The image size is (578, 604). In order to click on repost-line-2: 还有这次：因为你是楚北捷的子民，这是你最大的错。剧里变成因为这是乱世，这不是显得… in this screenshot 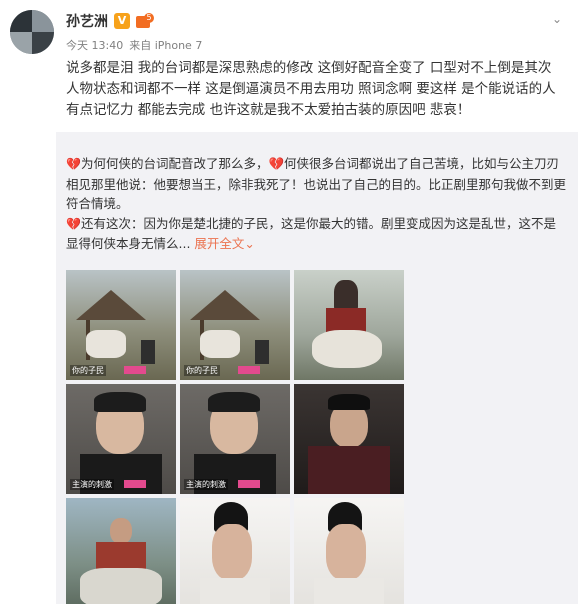, I will do `click(311, 233)`.